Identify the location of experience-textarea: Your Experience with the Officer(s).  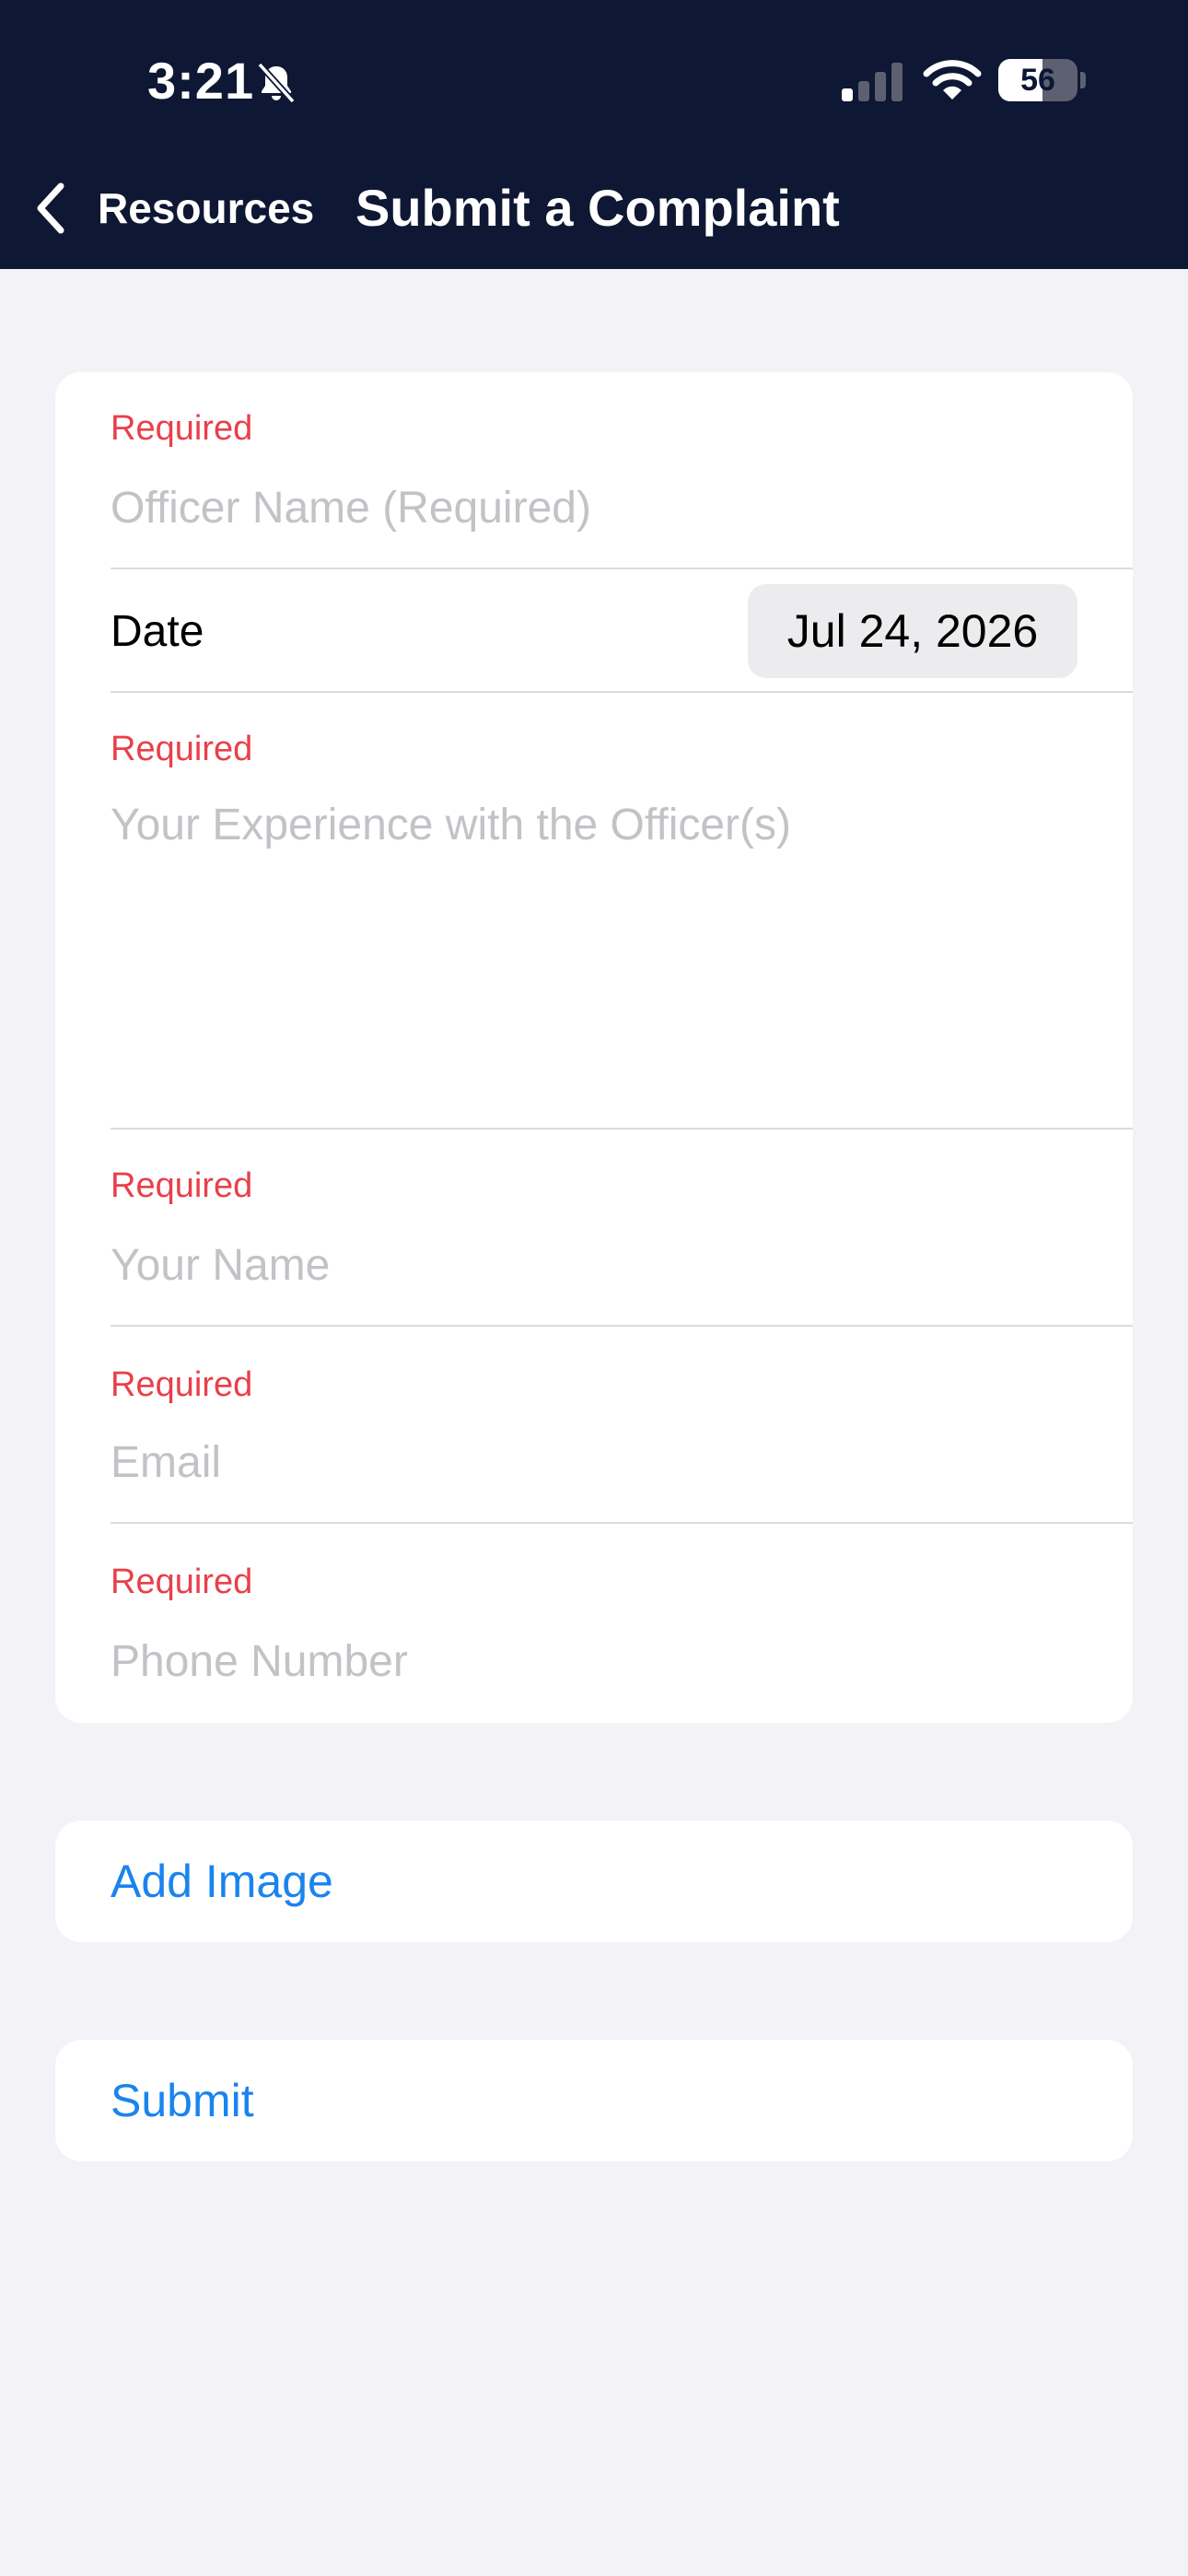
(451, 825).